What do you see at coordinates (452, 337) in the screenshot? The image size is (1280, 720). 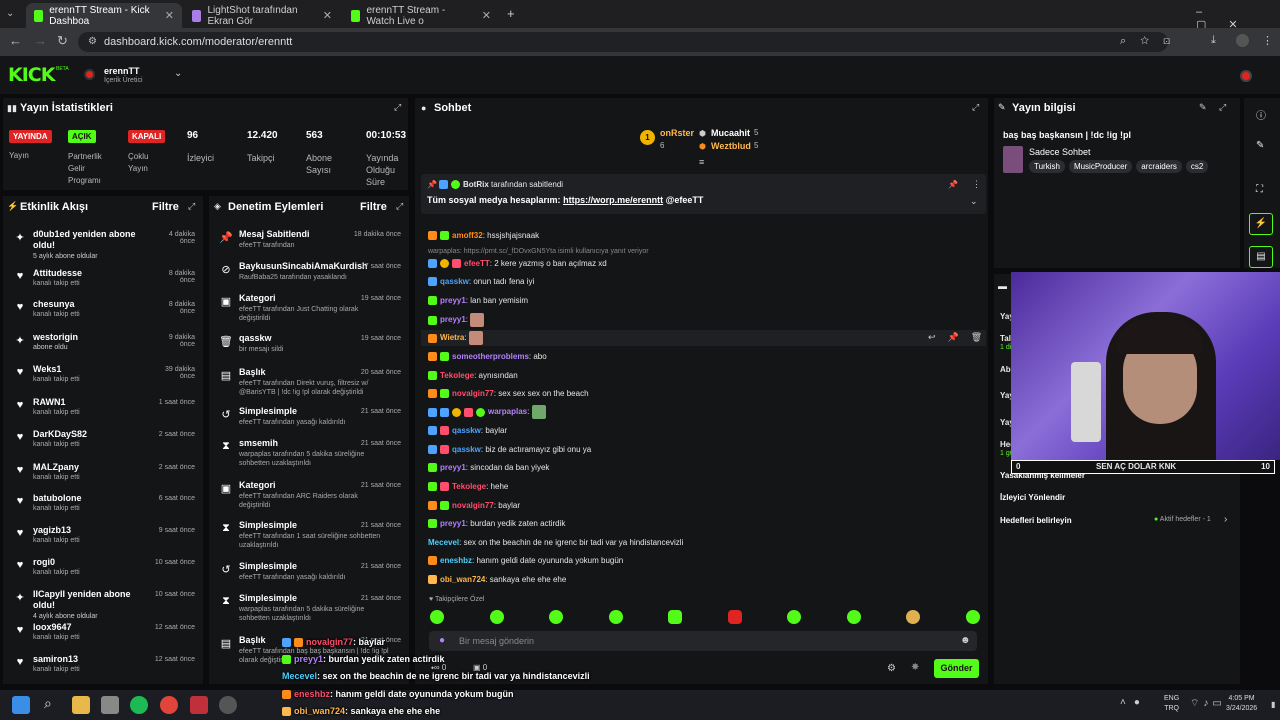 I see `chat-username: Wietra` at bounding box center [452, 337].